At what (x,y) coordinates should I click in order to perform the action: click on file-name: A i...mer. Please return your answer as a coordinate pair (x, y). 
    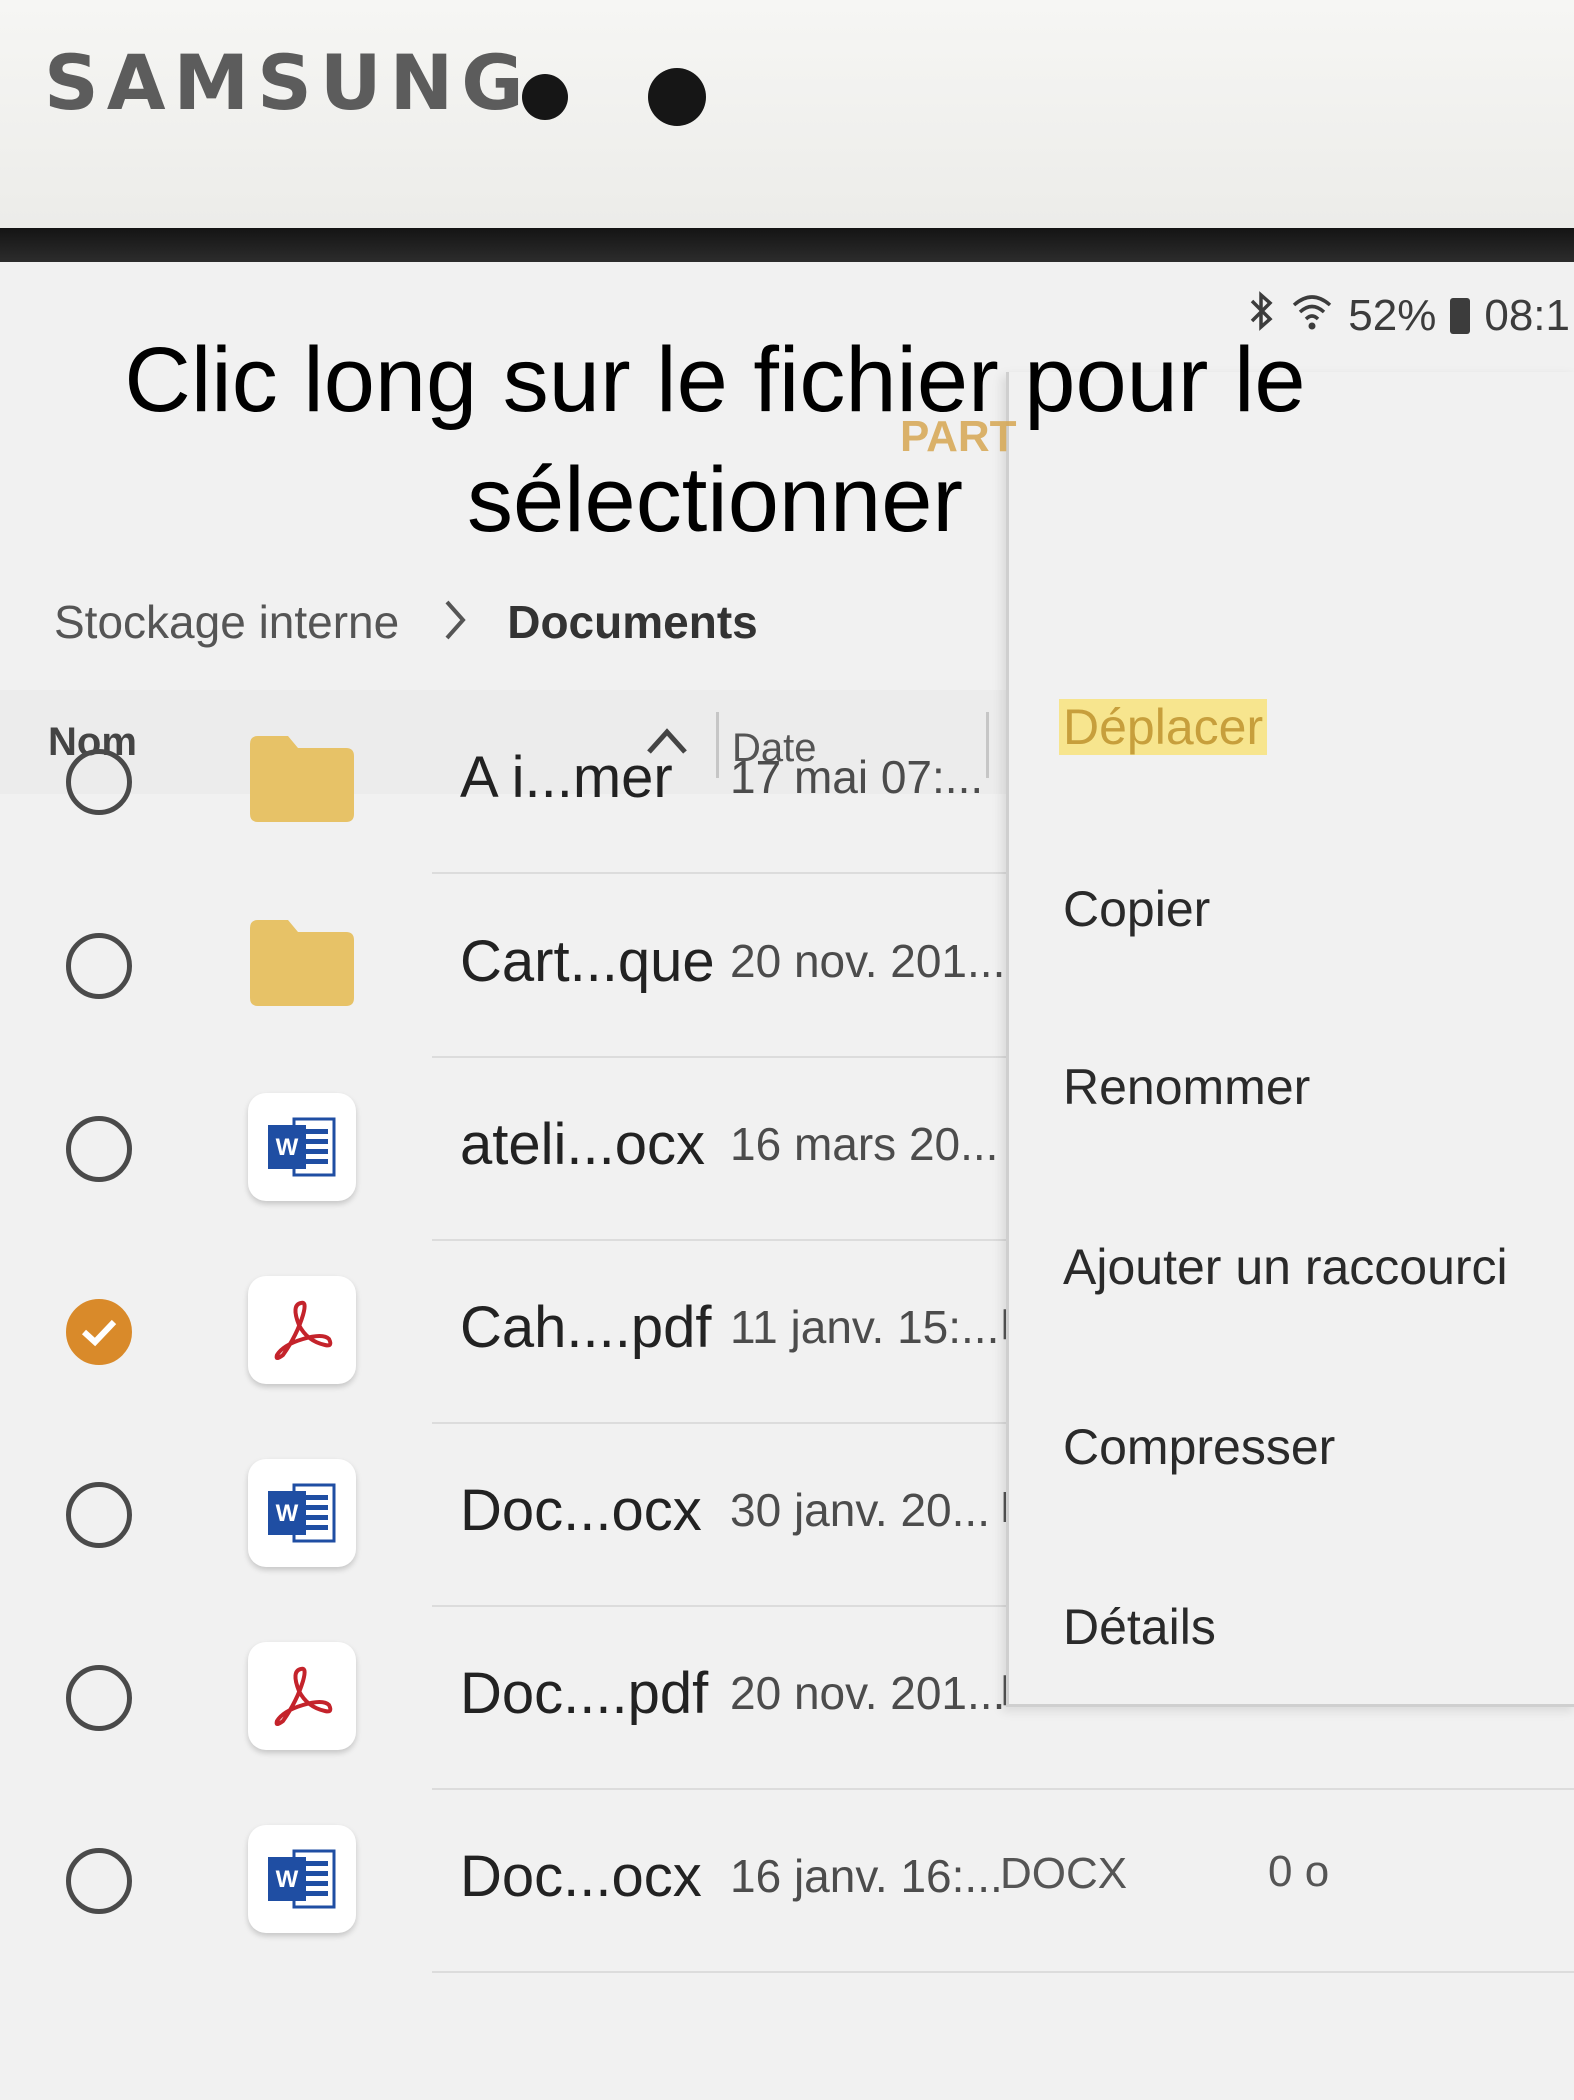
    Looking at the image, I should click on (566, 777).